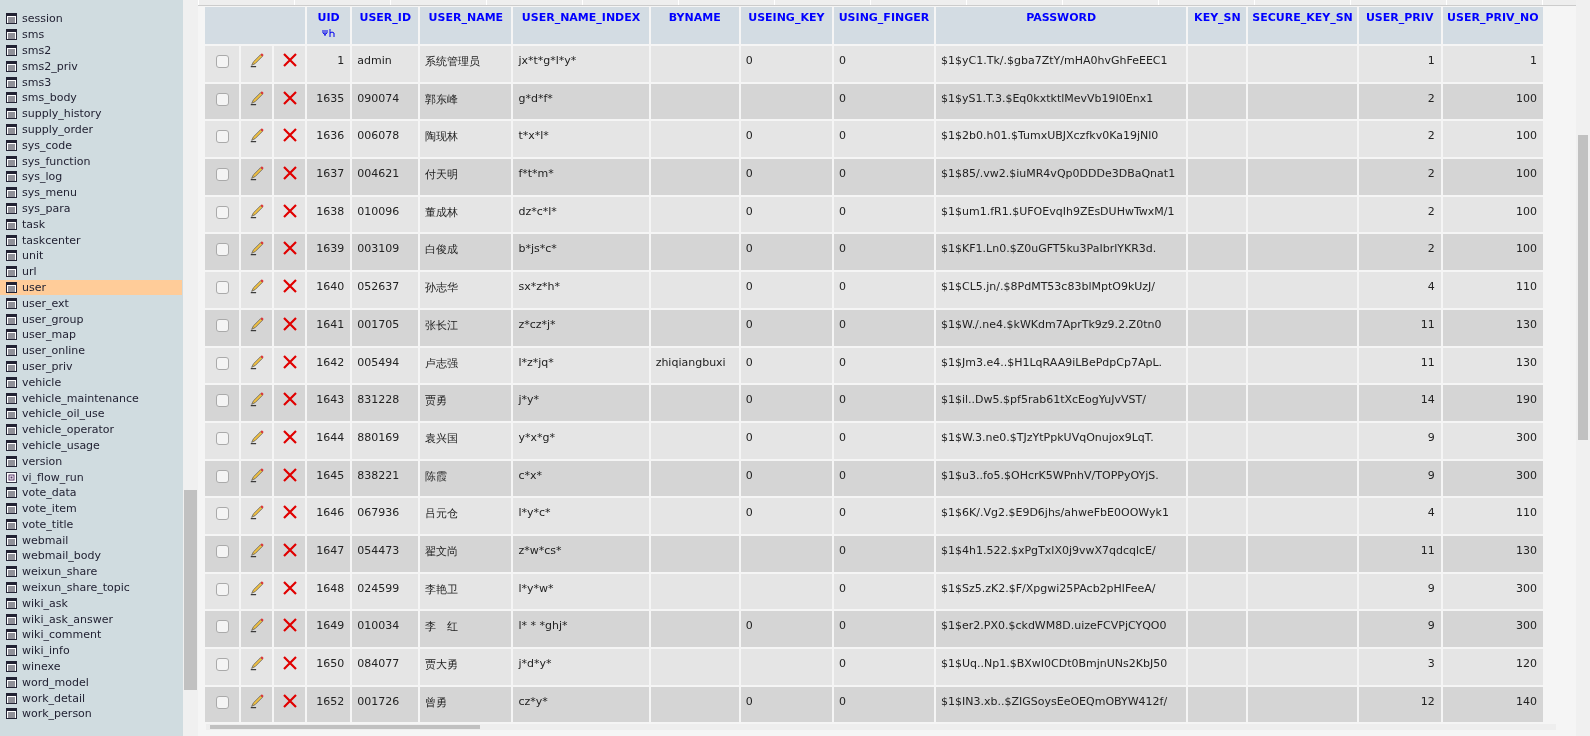 The image size is (1590, 736). What do you see at coordinates (1217, 26) in the screenshot?
I see `column-header: KEY_SN` at bounding box center [1217, 26].